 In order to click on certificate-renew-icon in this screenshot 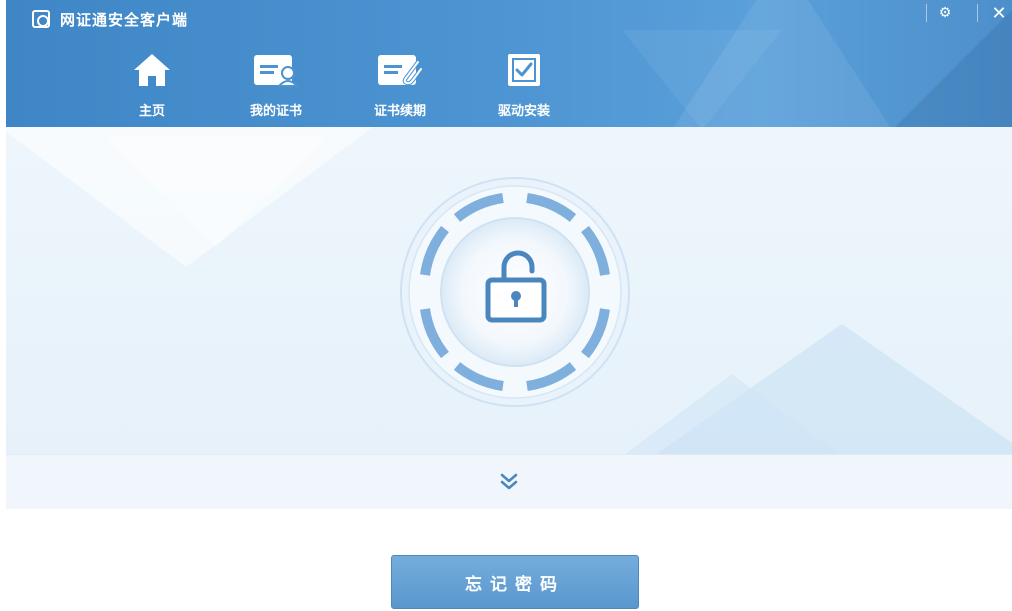, I will do `click(400, 70)`.